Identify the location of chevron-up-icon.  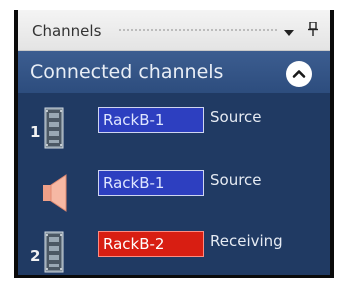
(299, 74).